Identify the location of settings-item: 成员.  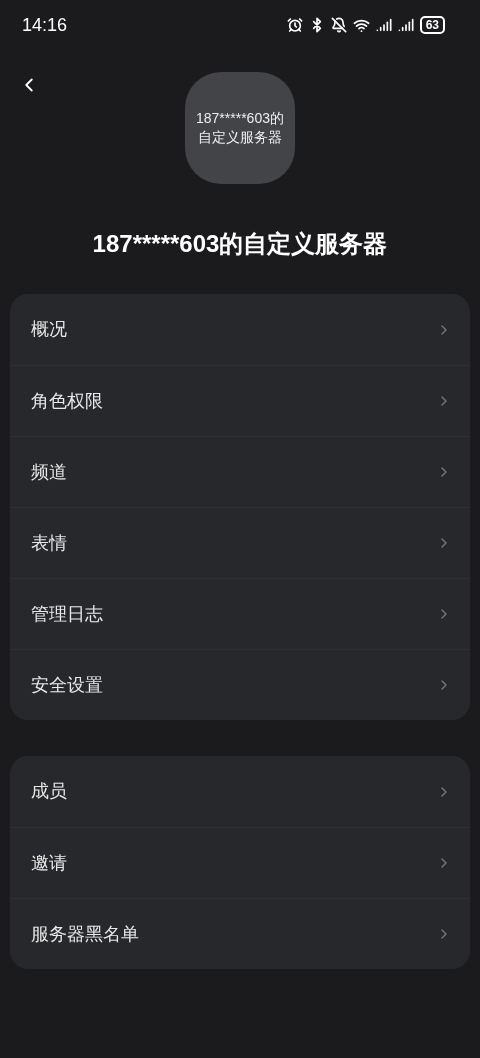
(240, 791).